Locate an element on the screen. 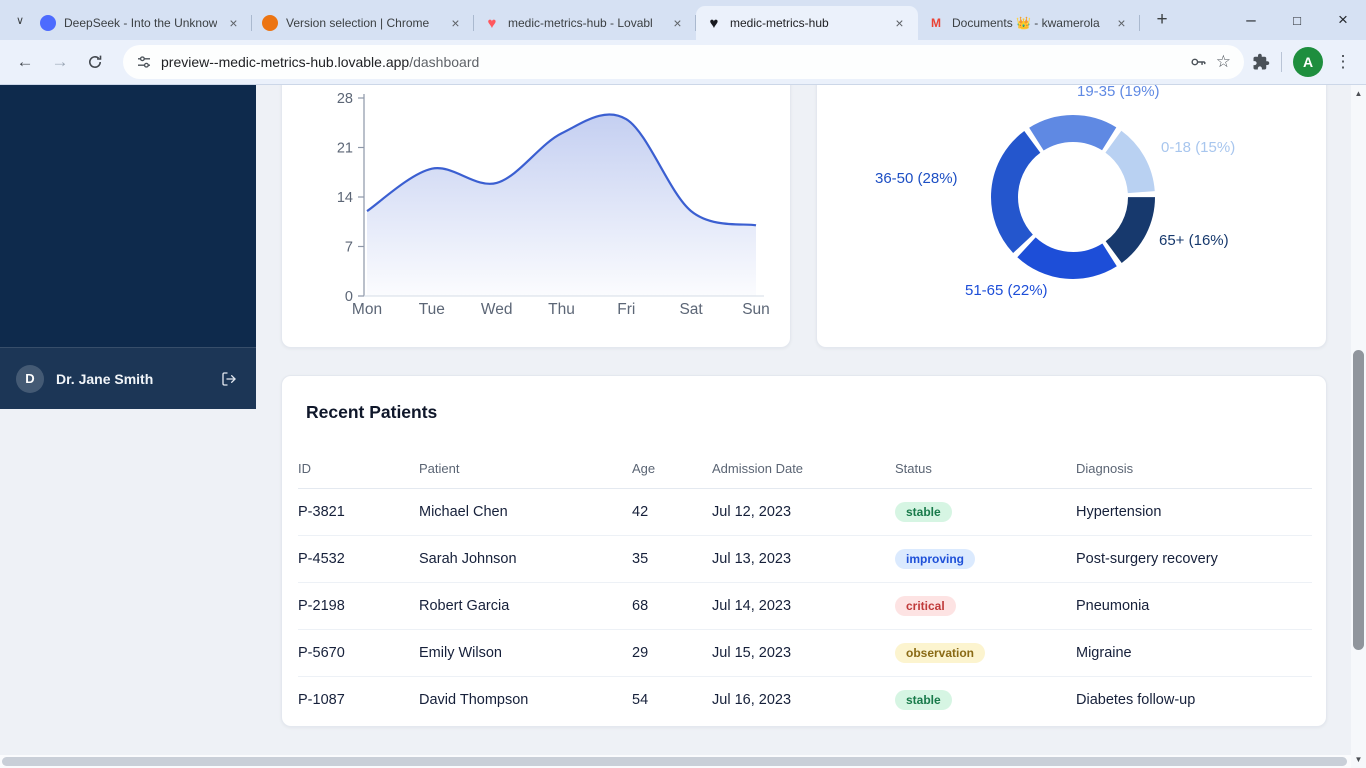 The width and height of the screenshot is (1366, 768). donut-label: 51-65 (22%) is located at coordinates (1006, 290).